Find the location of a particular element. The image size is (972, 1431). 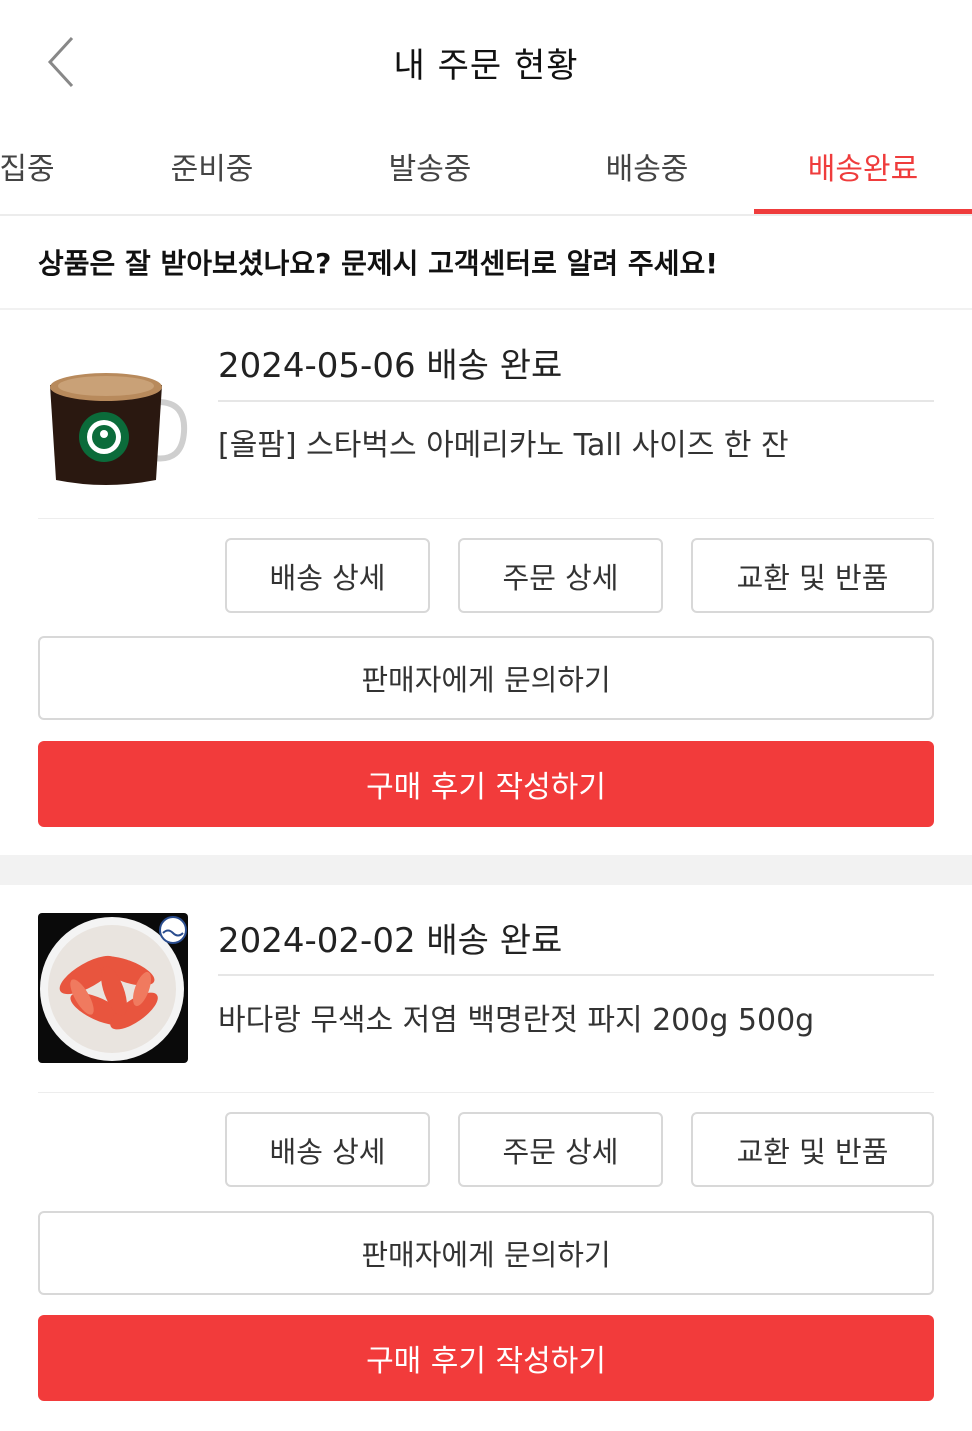

active-tab-indicator is located at coordinates (863, 211).